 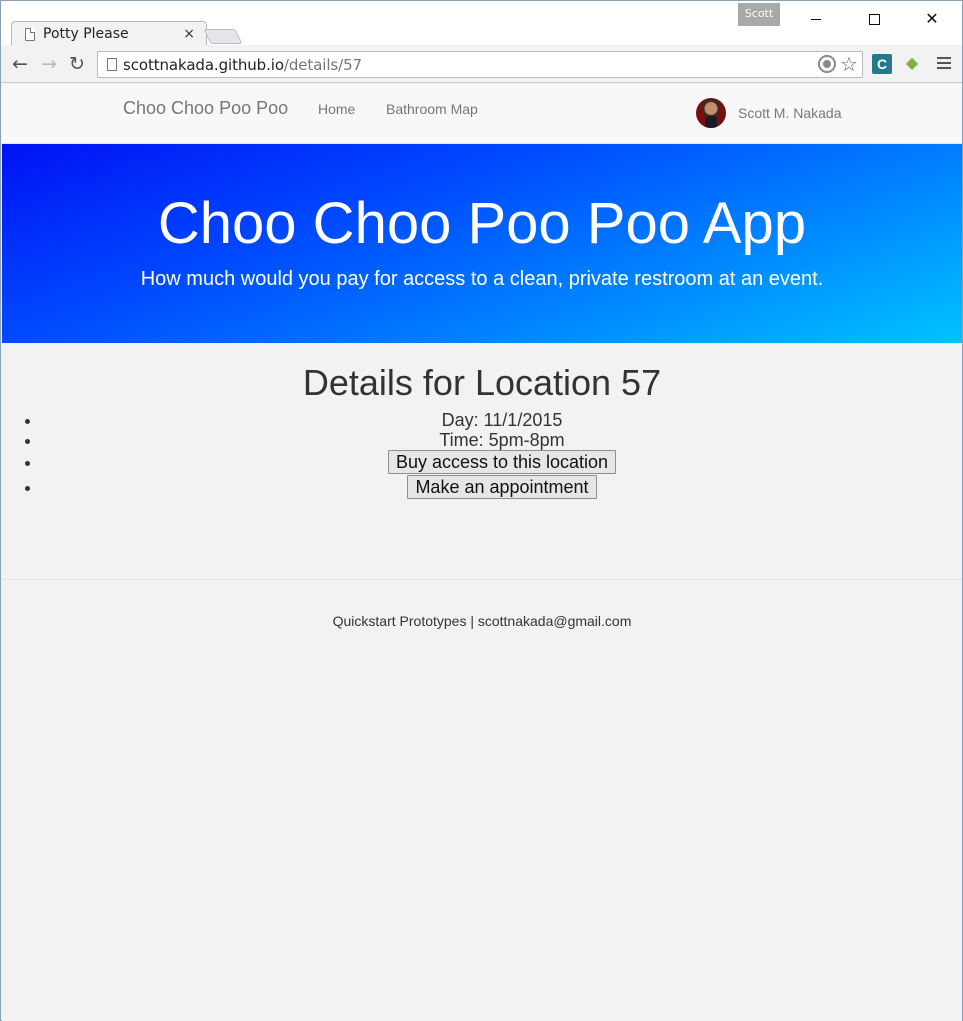 What do you see at coordinates (30, 34) in the screenshot?
I see `page-icon` at bounding box center [30, 34].